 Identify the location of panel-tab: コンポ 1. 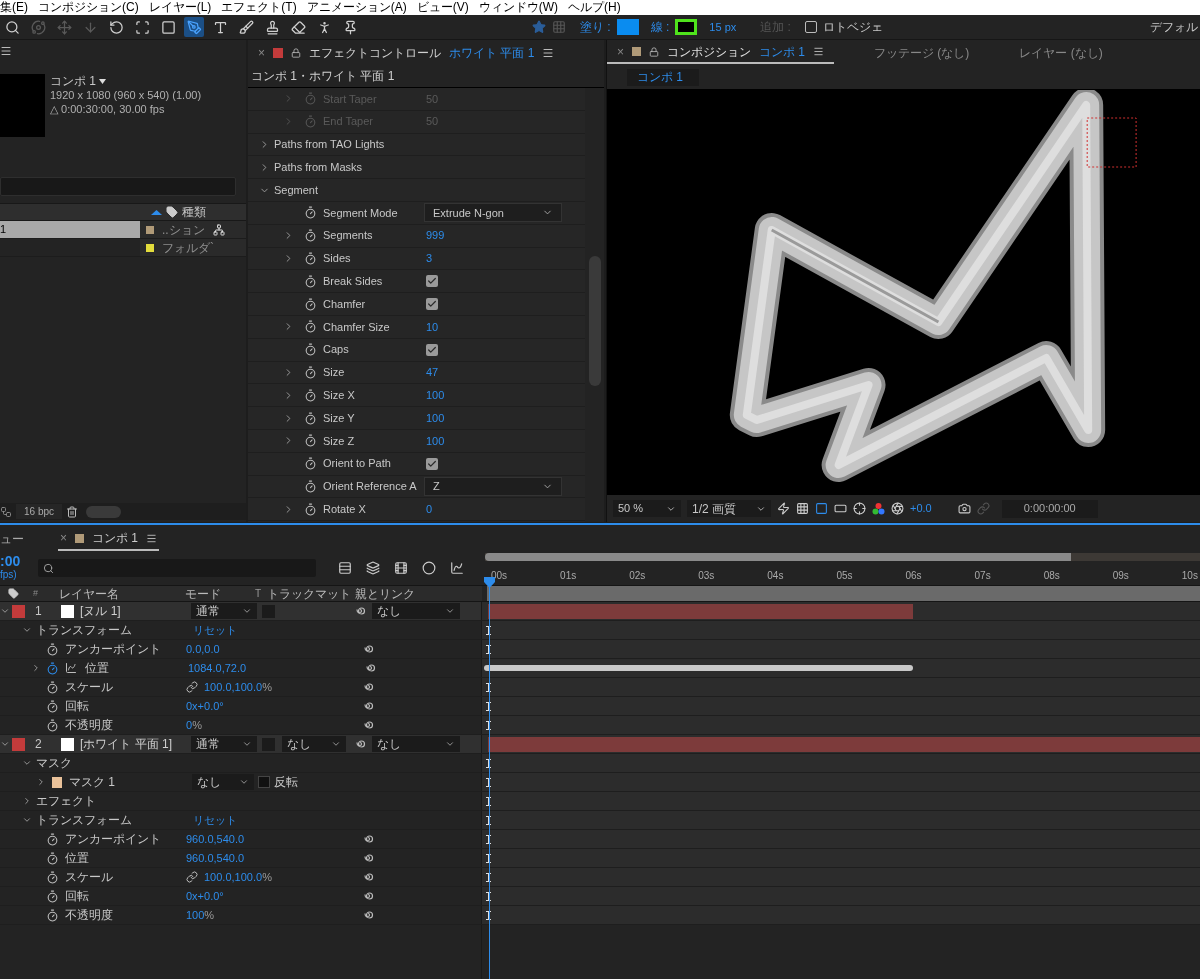
(115, 538).